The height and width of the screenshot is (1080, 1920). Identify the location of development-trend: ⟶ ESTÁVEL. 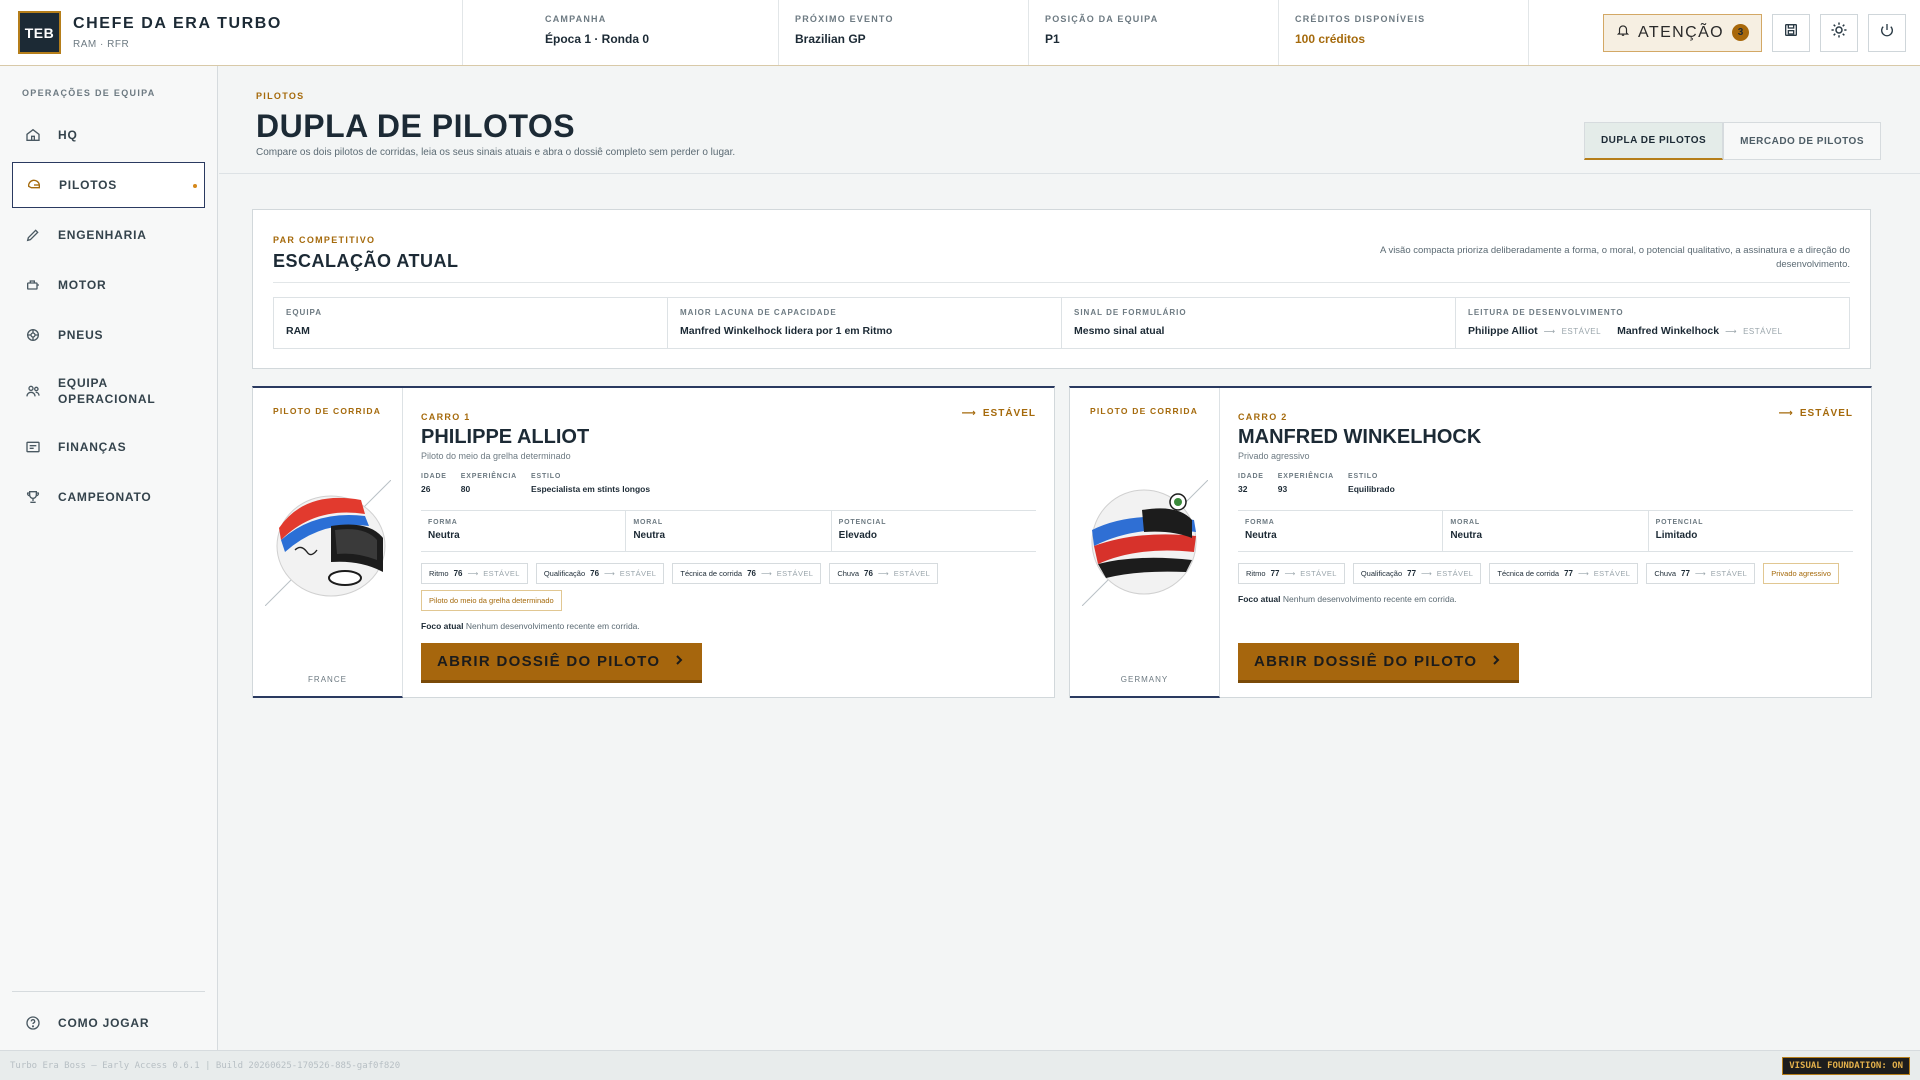
(999, 413).